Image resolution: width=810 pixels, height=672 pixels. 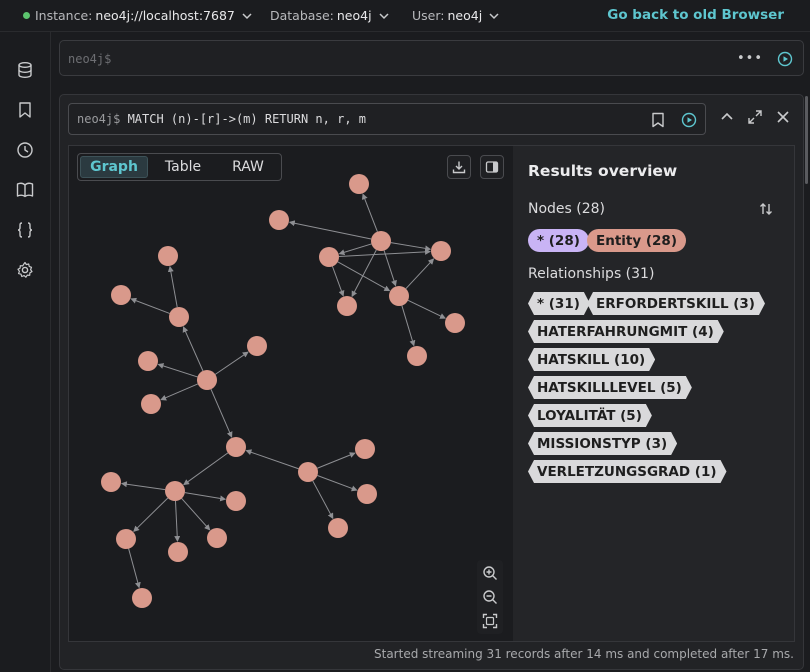 What do you see at coordinates (455, 16) in the screenshot?
I see `user-selector: User: neo4j` at bounding box center [455, 16].